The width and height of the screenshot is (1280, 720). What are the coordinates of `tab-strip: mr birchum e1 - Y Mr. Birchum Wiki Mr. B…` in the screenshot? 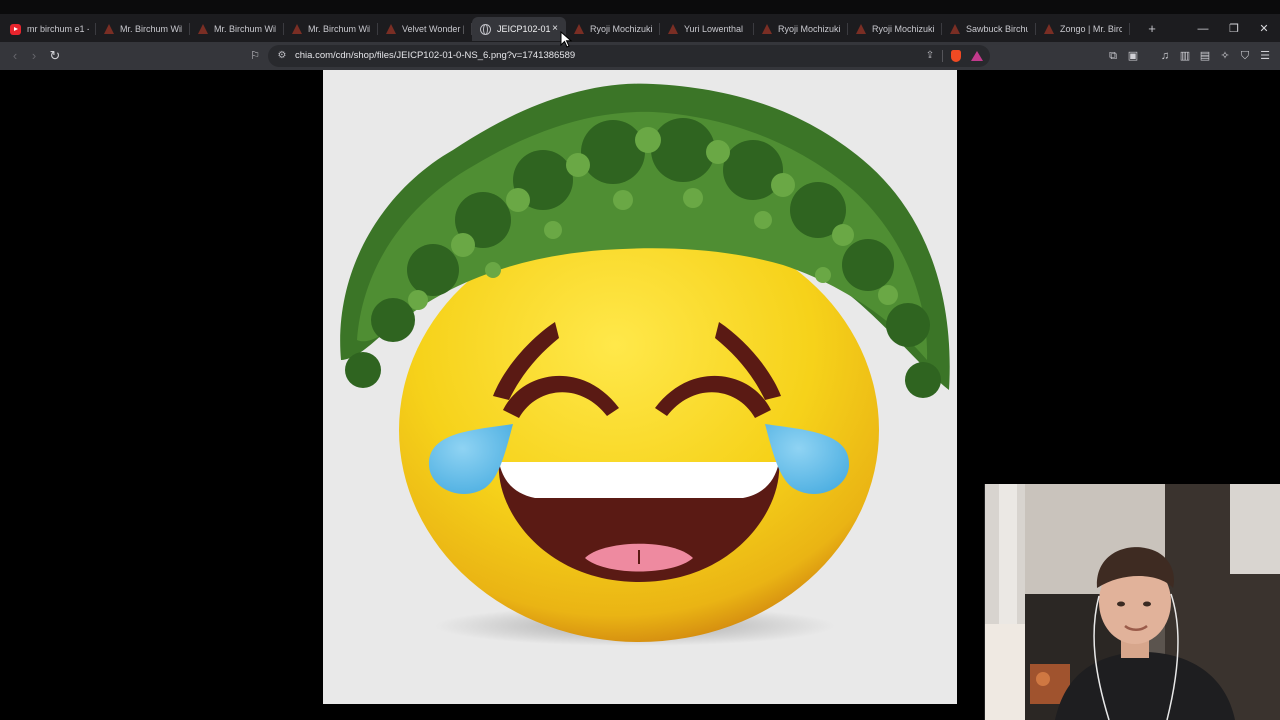 It's located at (640, 21).